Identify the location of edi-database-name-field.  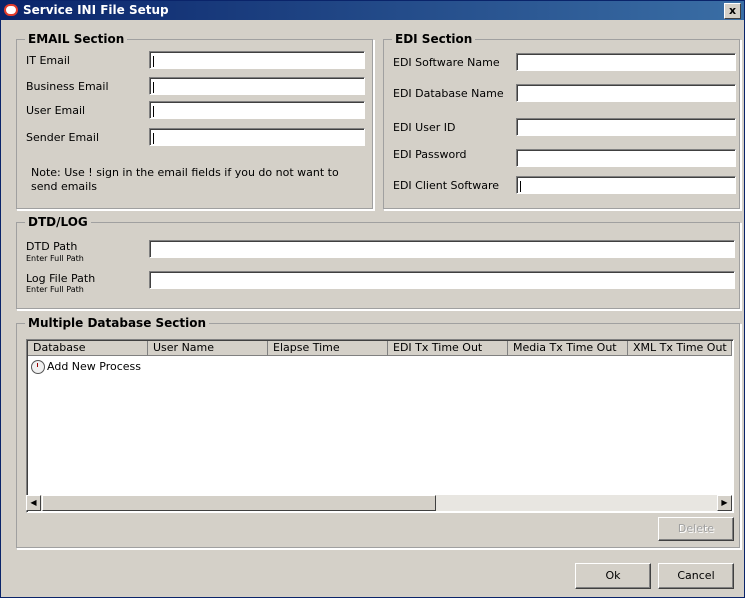
(626, 93).